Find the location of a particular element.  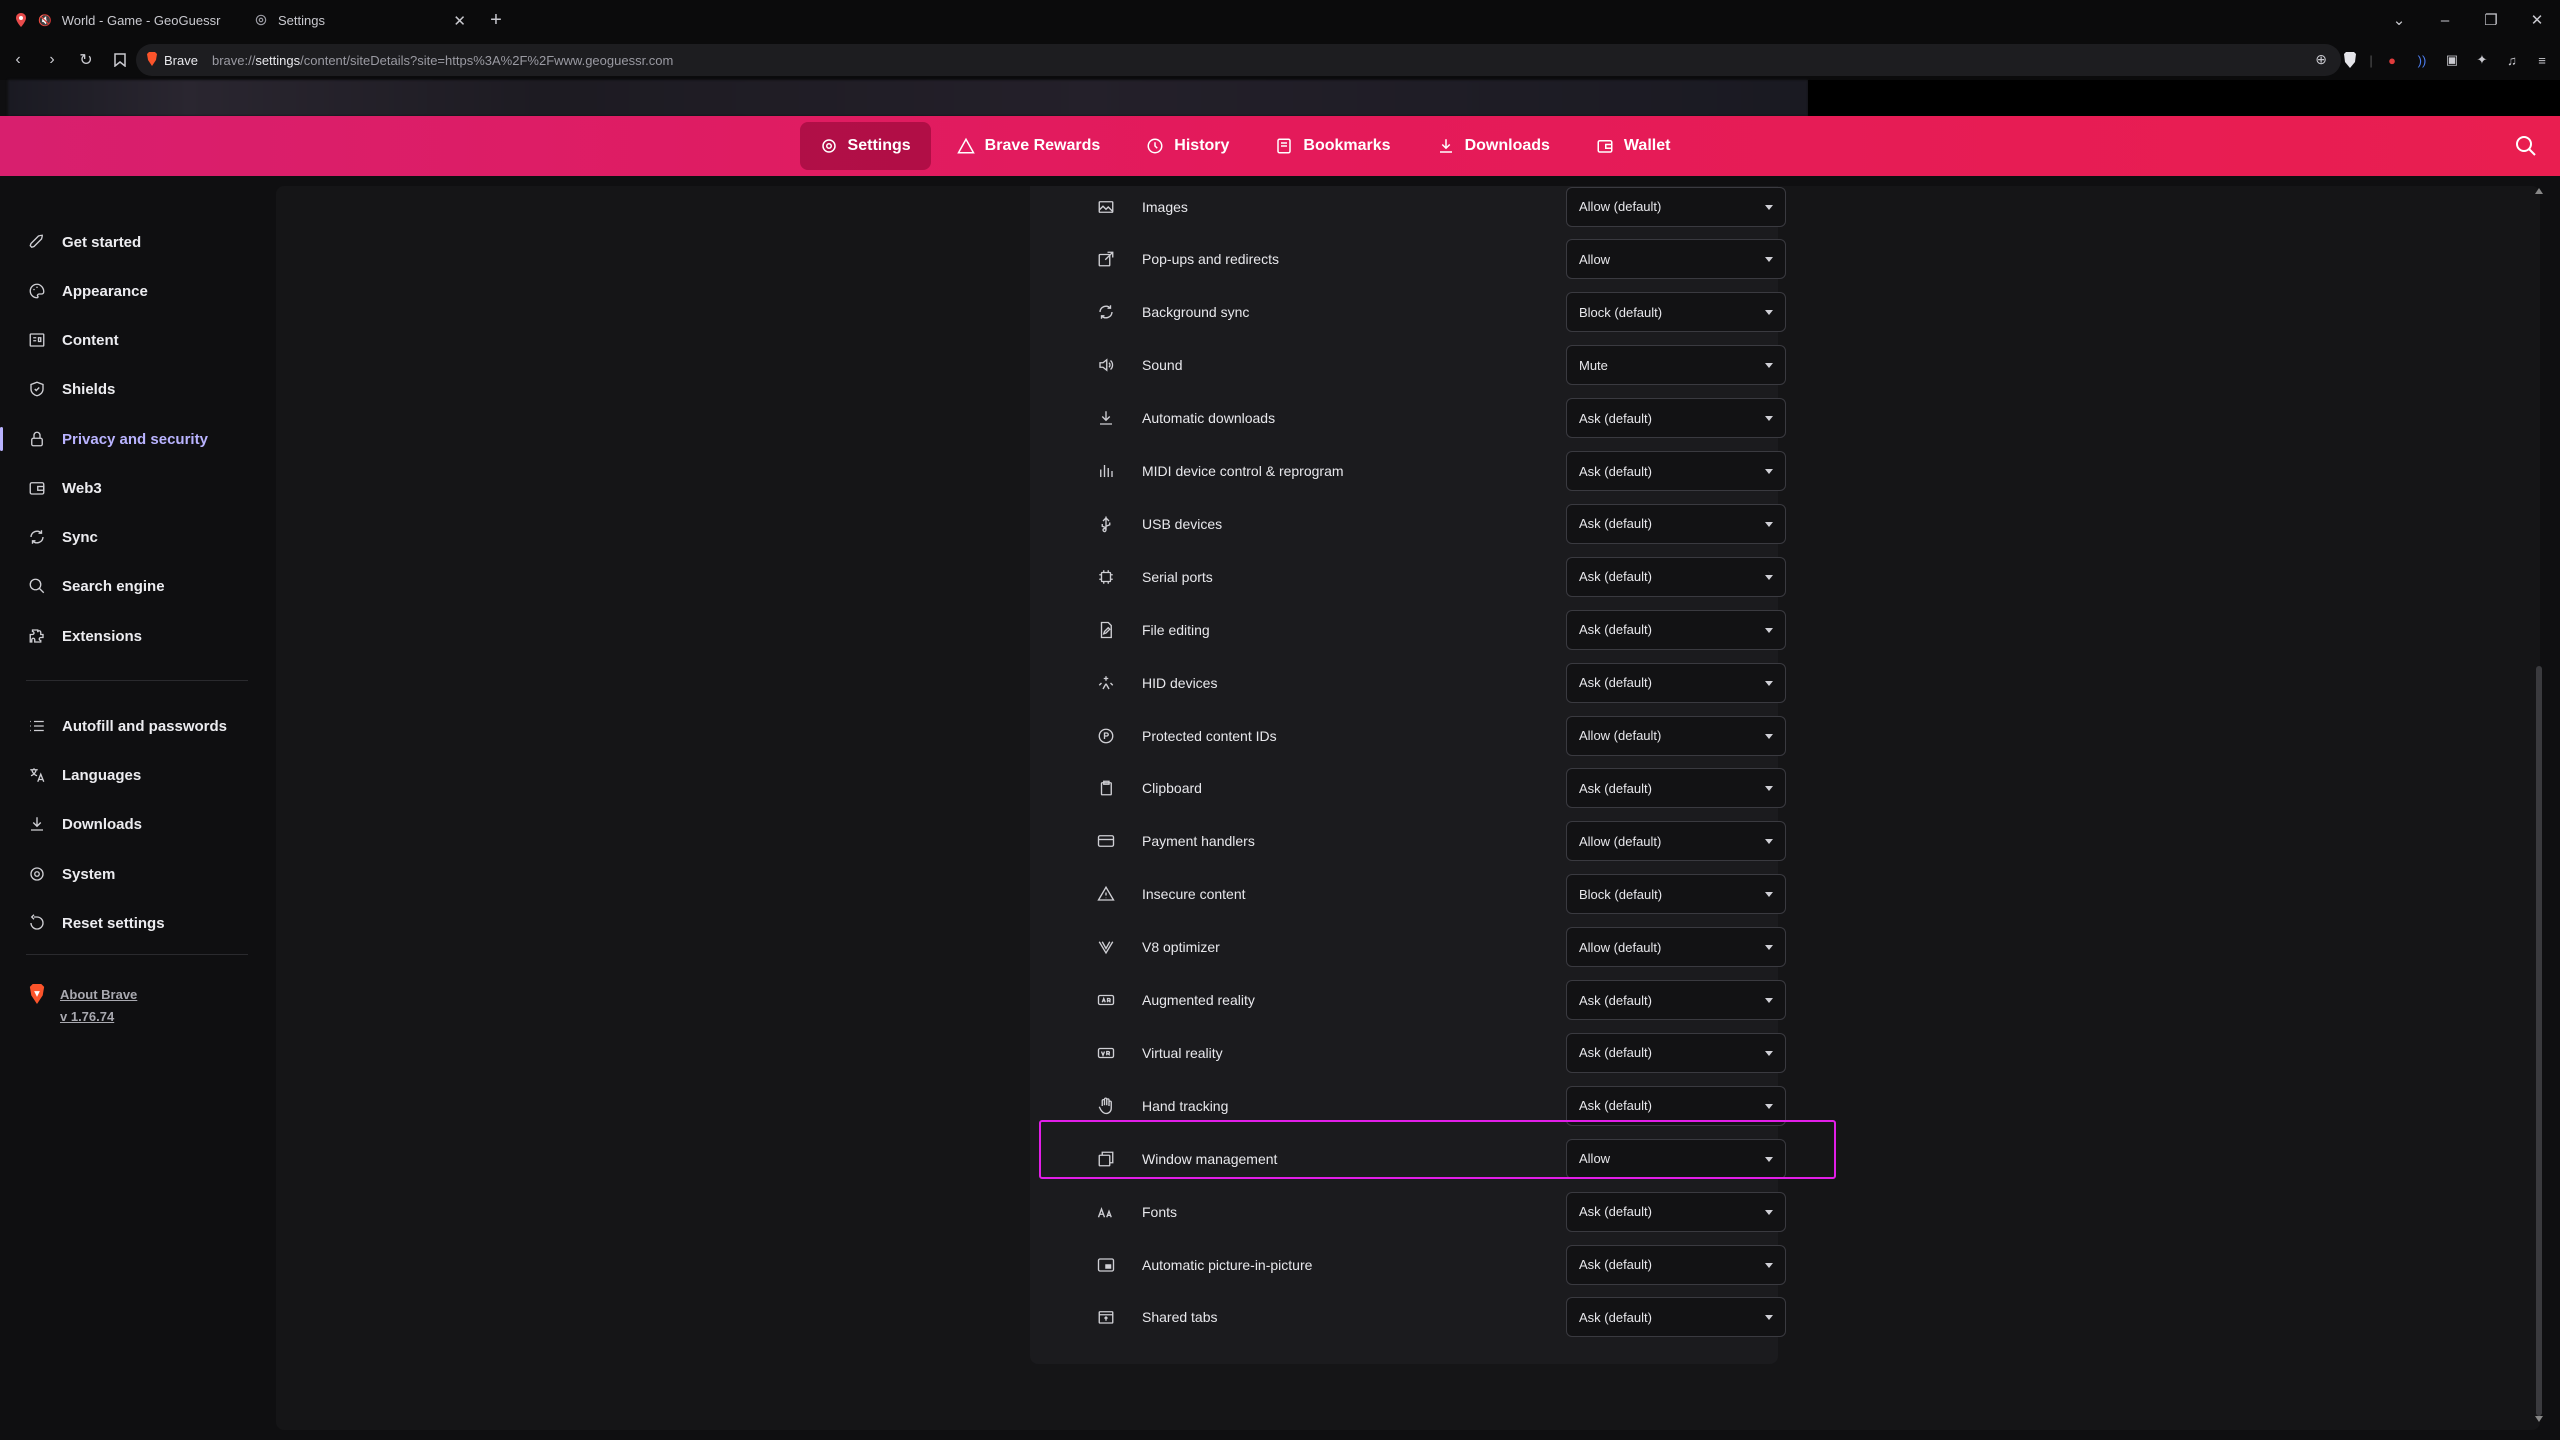

sidebar-item-sync: Sync is located at coordinates (125, 537).